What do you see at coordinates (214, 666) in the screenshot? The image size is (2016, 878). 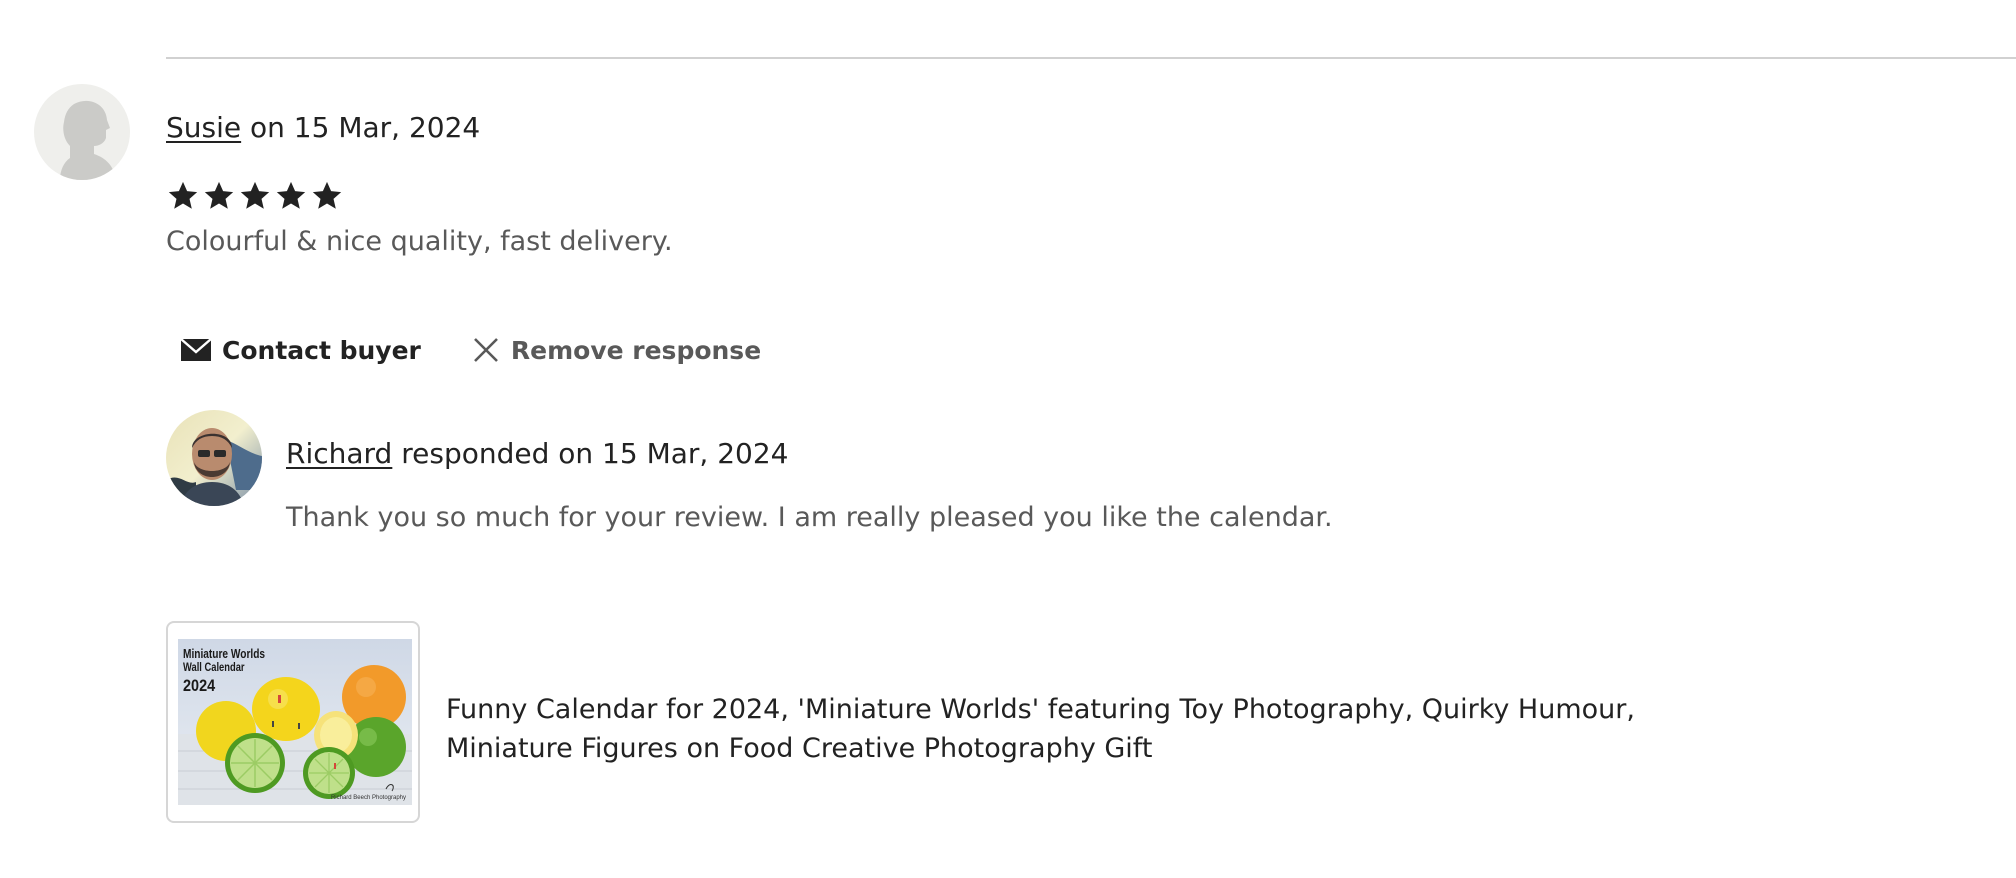 I see `thumb-title-line2: Wall Calendar` at bounding box center [214, 666].